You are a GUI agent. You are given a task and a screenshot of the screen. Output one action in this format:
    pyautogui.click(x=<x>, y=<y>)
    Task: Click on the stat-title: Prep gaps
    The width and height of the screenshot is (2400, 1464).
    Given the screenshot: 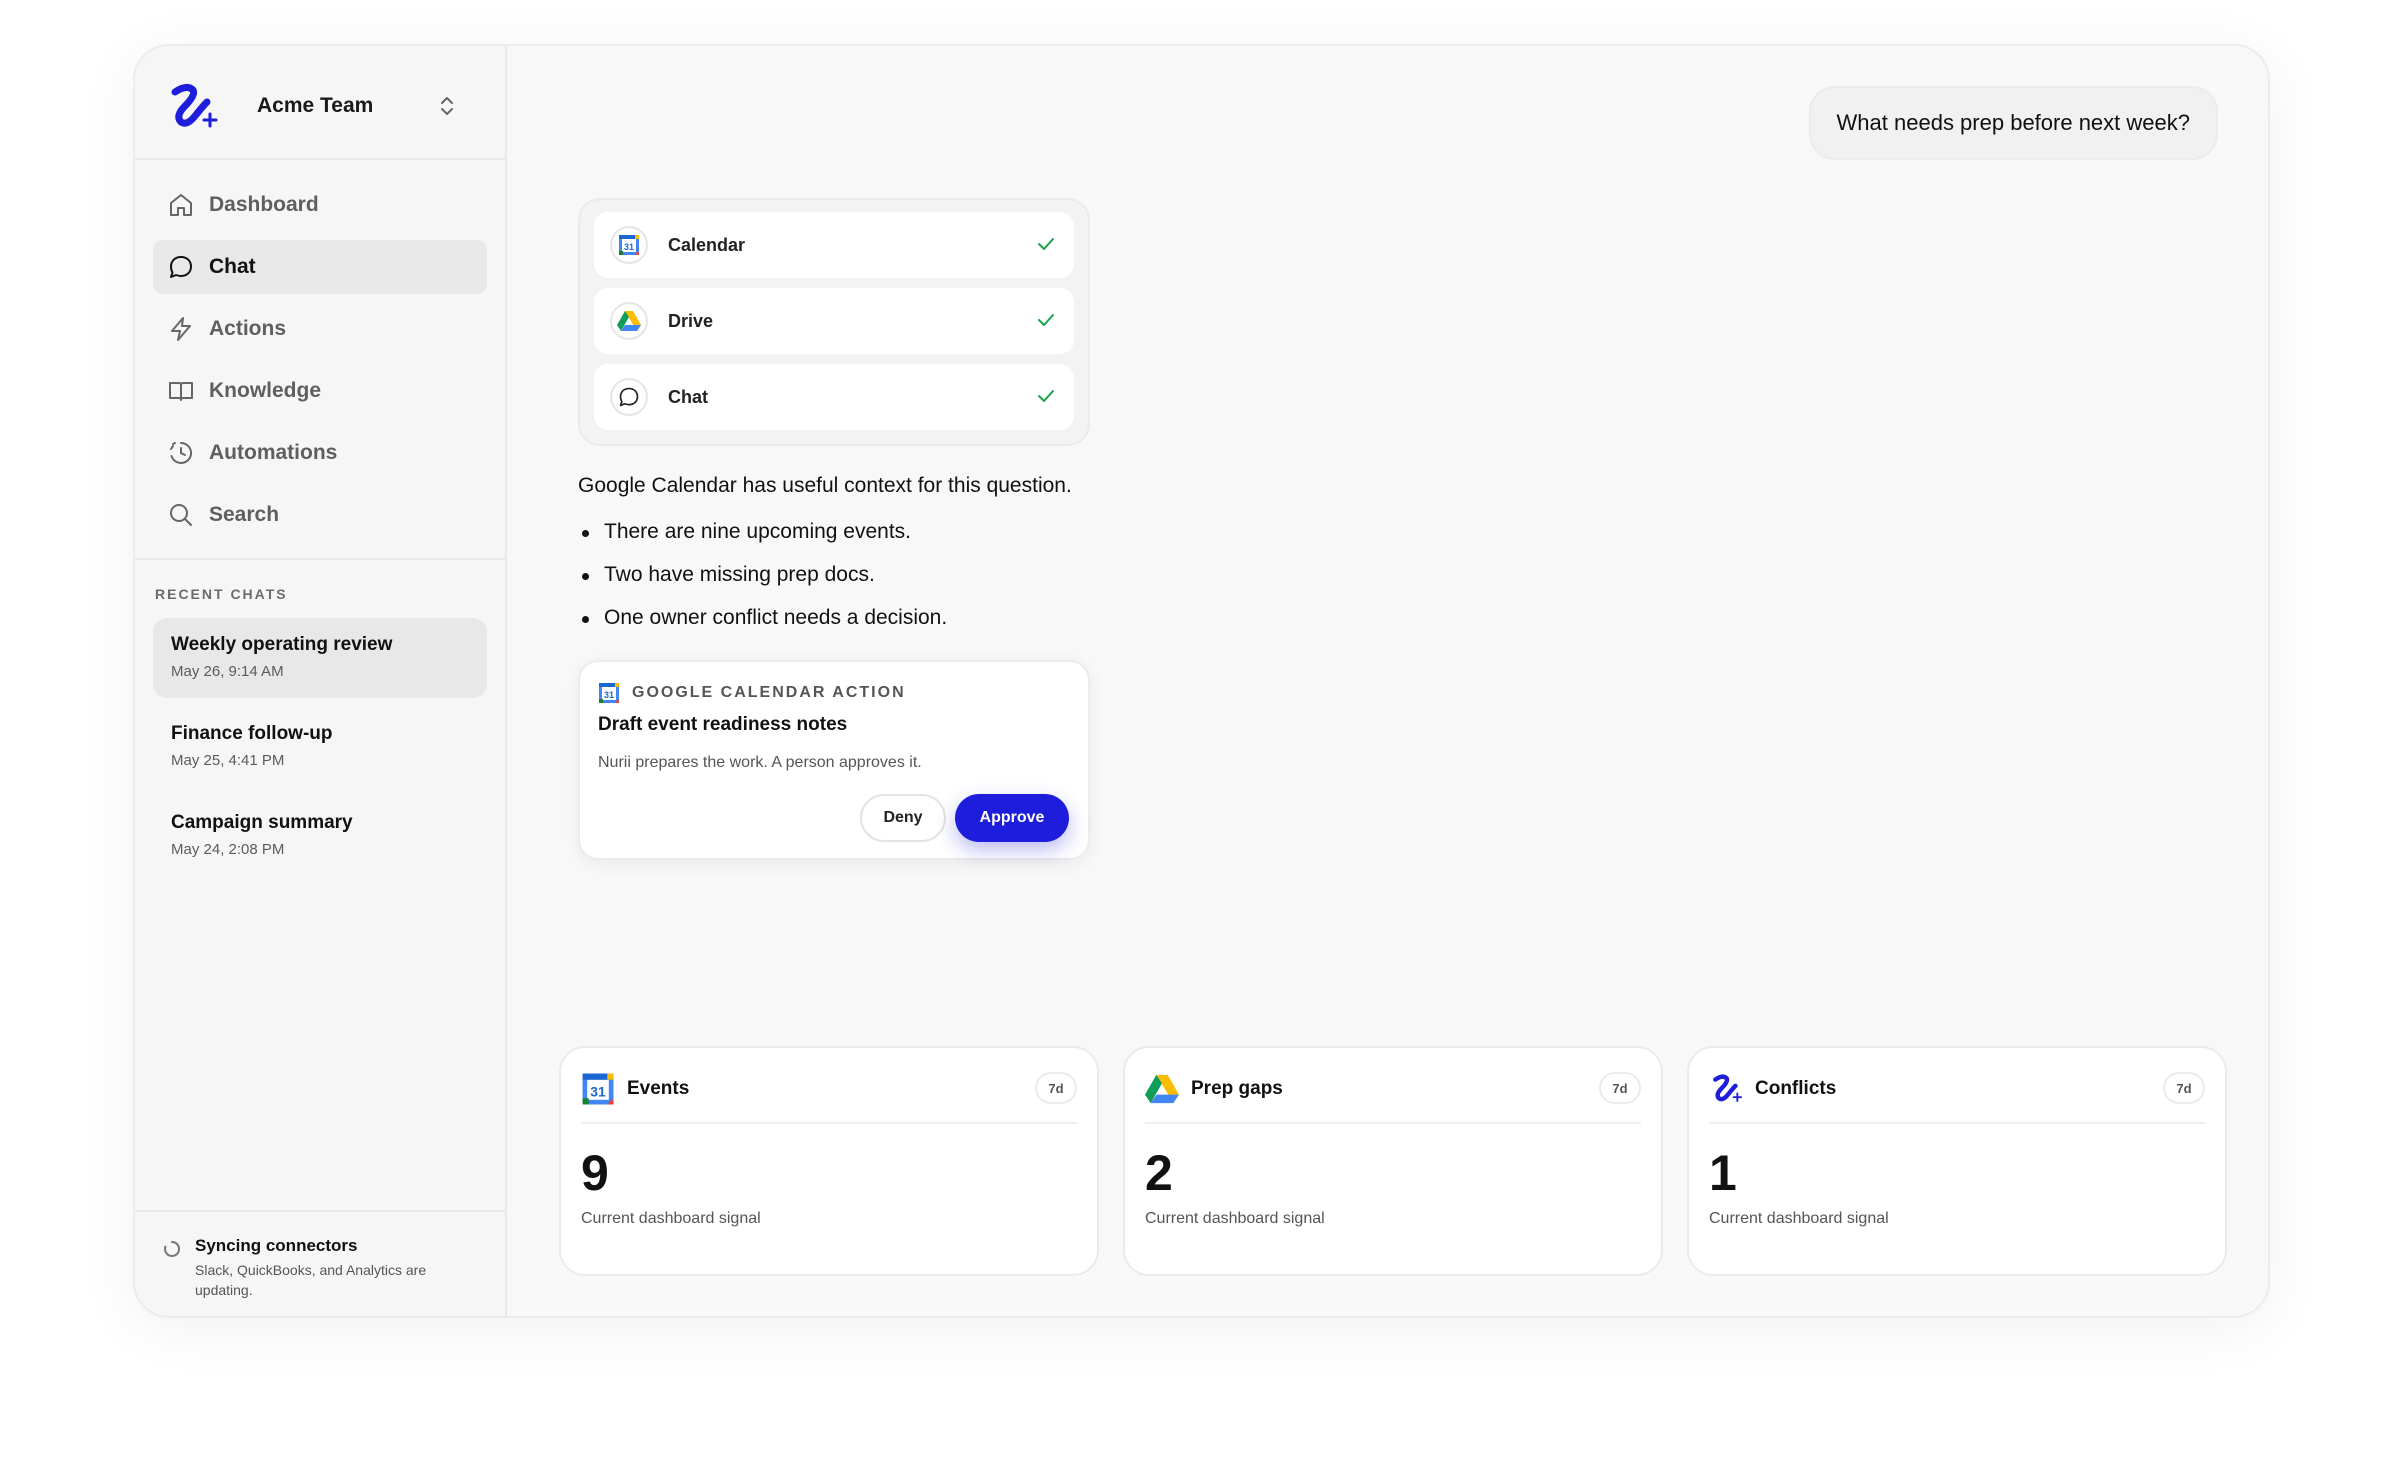 What is the action you would take?
    pyautogui.click(x=1237, y=1088)
    